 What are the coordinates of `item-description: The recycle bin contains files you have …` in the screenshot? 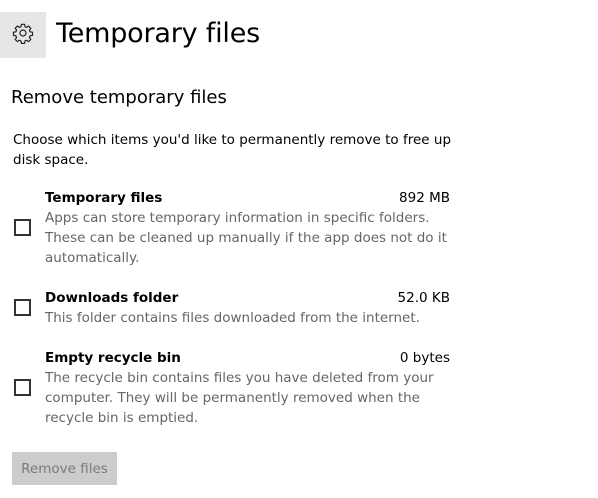 It's located at (239, 398).